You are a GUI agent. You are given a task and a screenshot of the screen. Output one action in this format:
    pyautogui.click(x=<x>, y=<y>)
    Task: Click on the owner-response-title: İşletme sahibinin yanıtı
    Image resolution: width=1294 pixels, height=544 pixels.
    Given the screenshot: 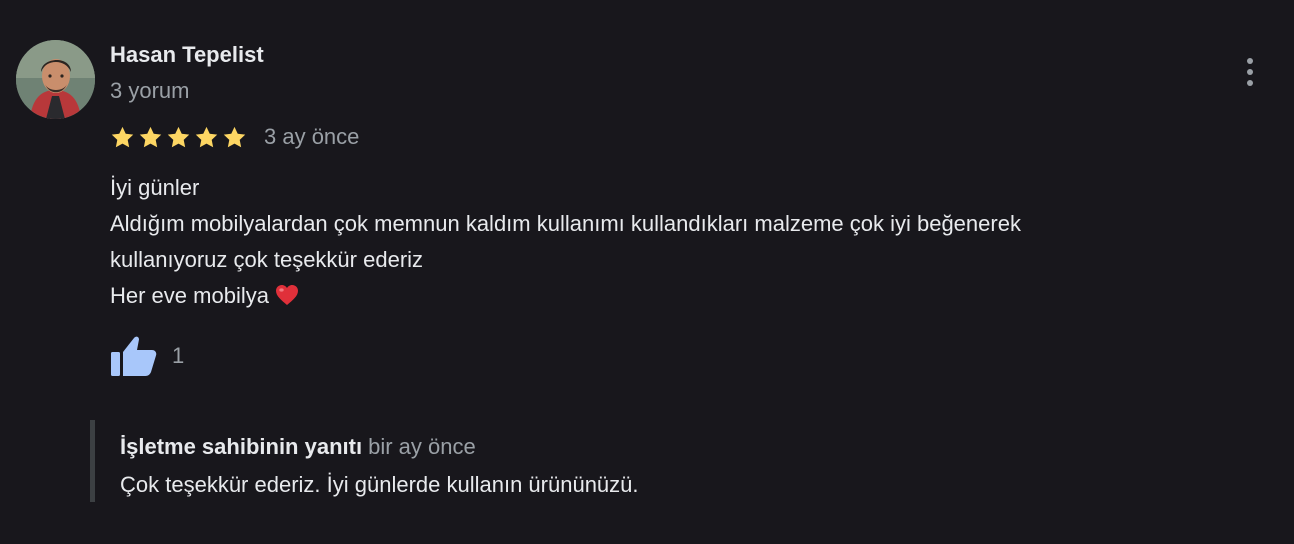 What is the action you would take?
    pyautogui.click(x=241, y=446)
    